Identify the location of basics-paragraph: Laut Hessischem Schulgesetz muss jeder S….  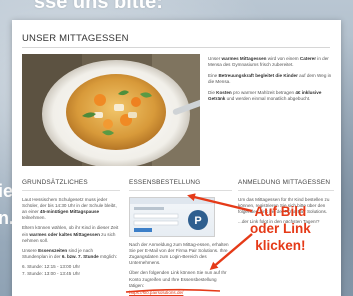
(71, 209).